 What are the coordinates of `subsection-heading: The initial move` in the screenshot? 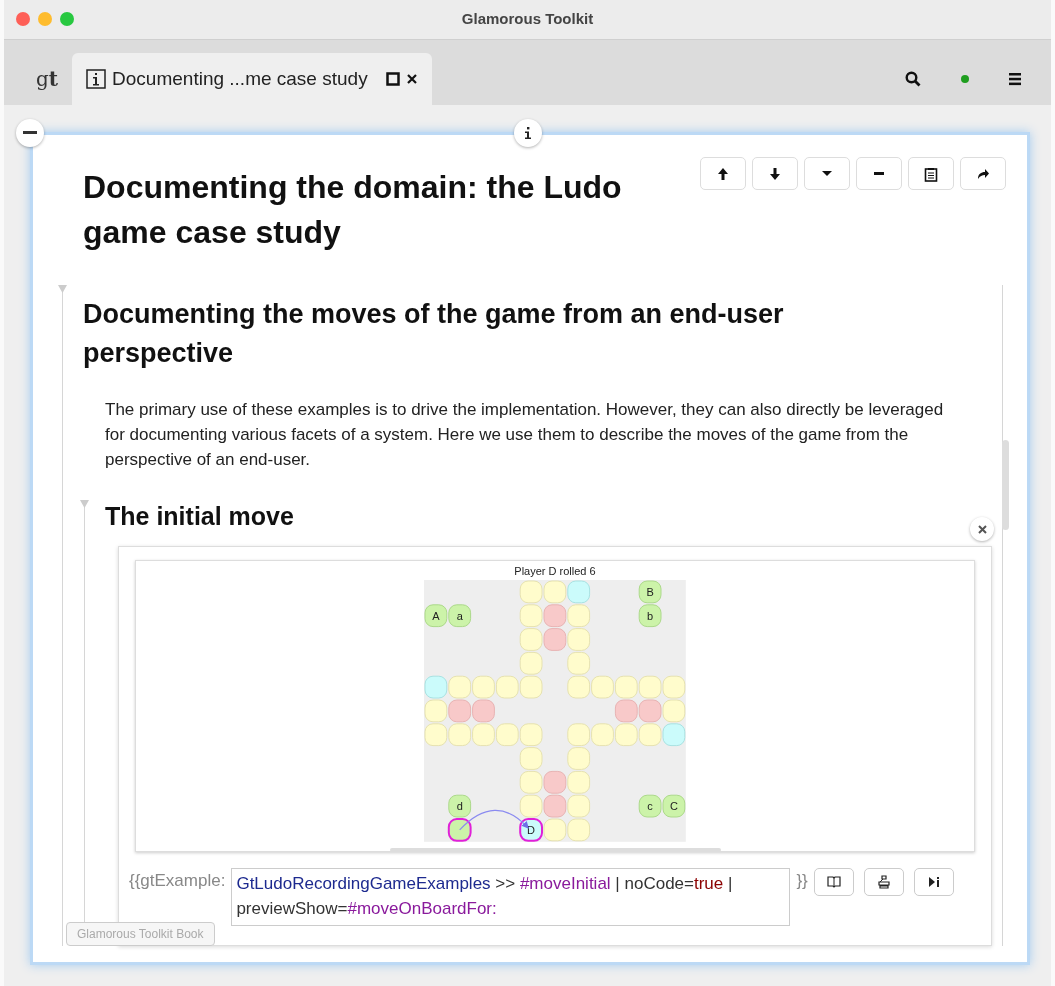 It's located at (199, 516).